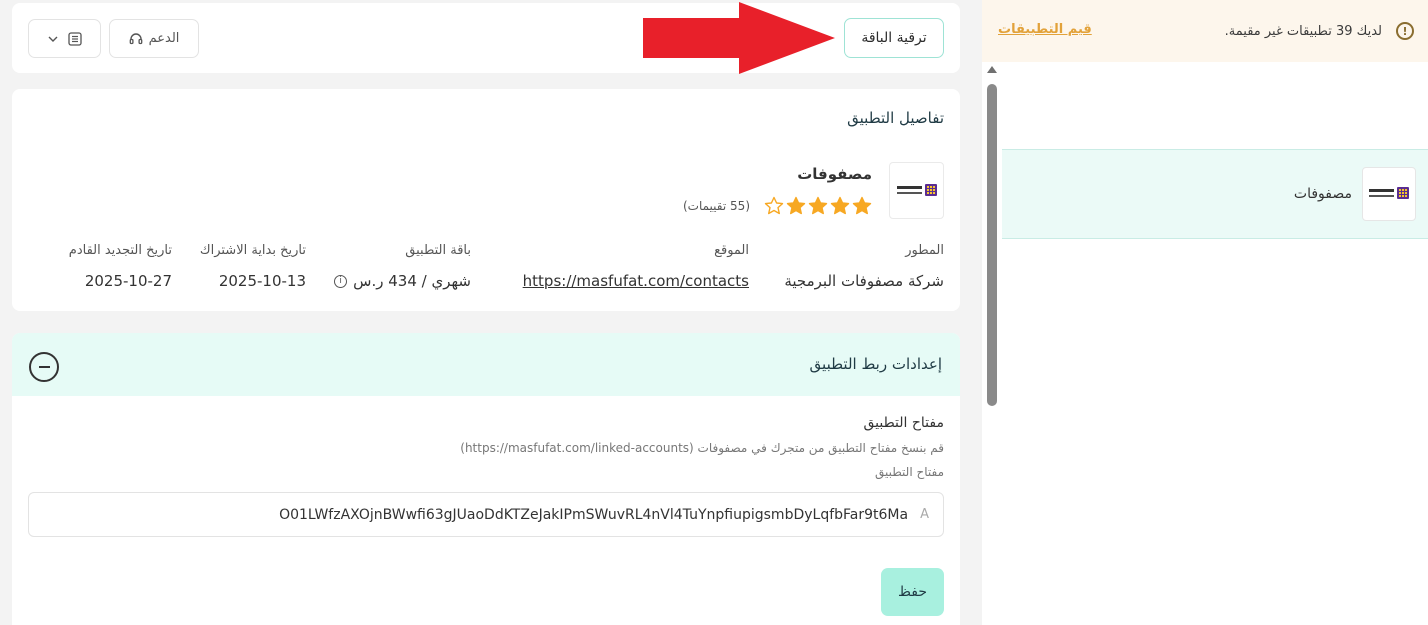 Image resolution: width=1428 pixels, height=625 pixels. Describe the element at coordinates (164, 38) in the screenshot. I see `support-label: الدعم` at that location.